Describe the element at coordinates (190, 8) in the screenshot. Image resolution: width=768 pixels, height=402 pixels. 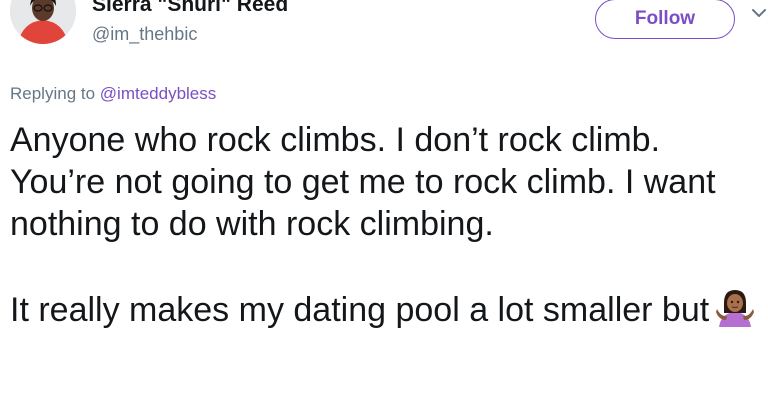
I see `author-display-name: Sierra "Shuri" Reed` at that location.